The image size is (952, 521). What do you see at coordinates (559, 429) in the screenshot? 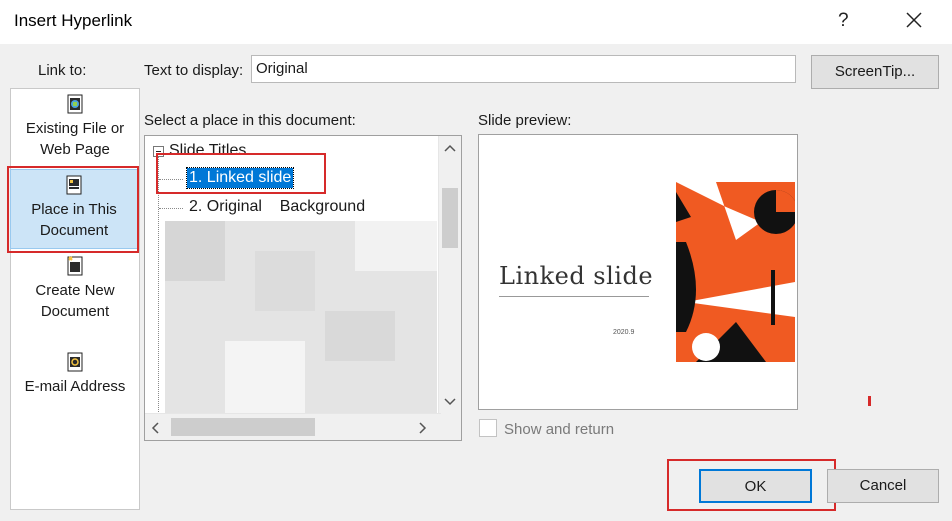
I see `show-and-return-label: Show and return` at bounding box center [559, 429].